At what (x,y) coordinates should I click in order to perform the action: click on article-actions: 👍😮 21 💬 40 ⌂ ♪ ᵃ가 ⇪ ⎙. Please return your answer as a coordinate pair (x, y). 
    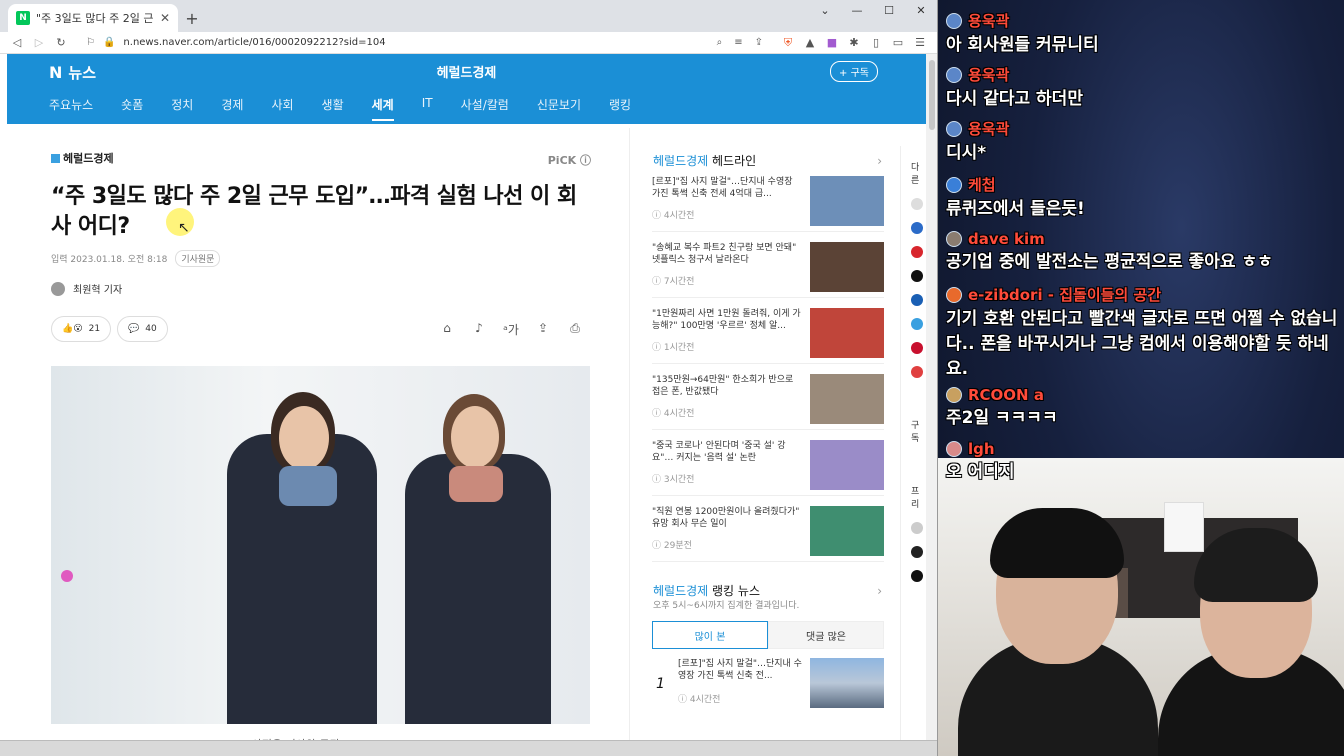
    Looking at the image, I should click on (321, 329).